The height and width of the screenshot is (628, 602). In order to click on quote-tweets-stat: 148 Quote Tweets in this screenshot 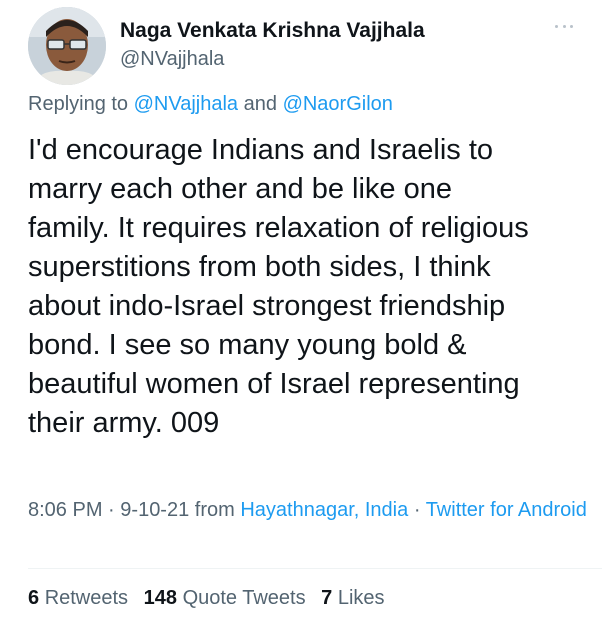, I will do `click(225, 598)`.